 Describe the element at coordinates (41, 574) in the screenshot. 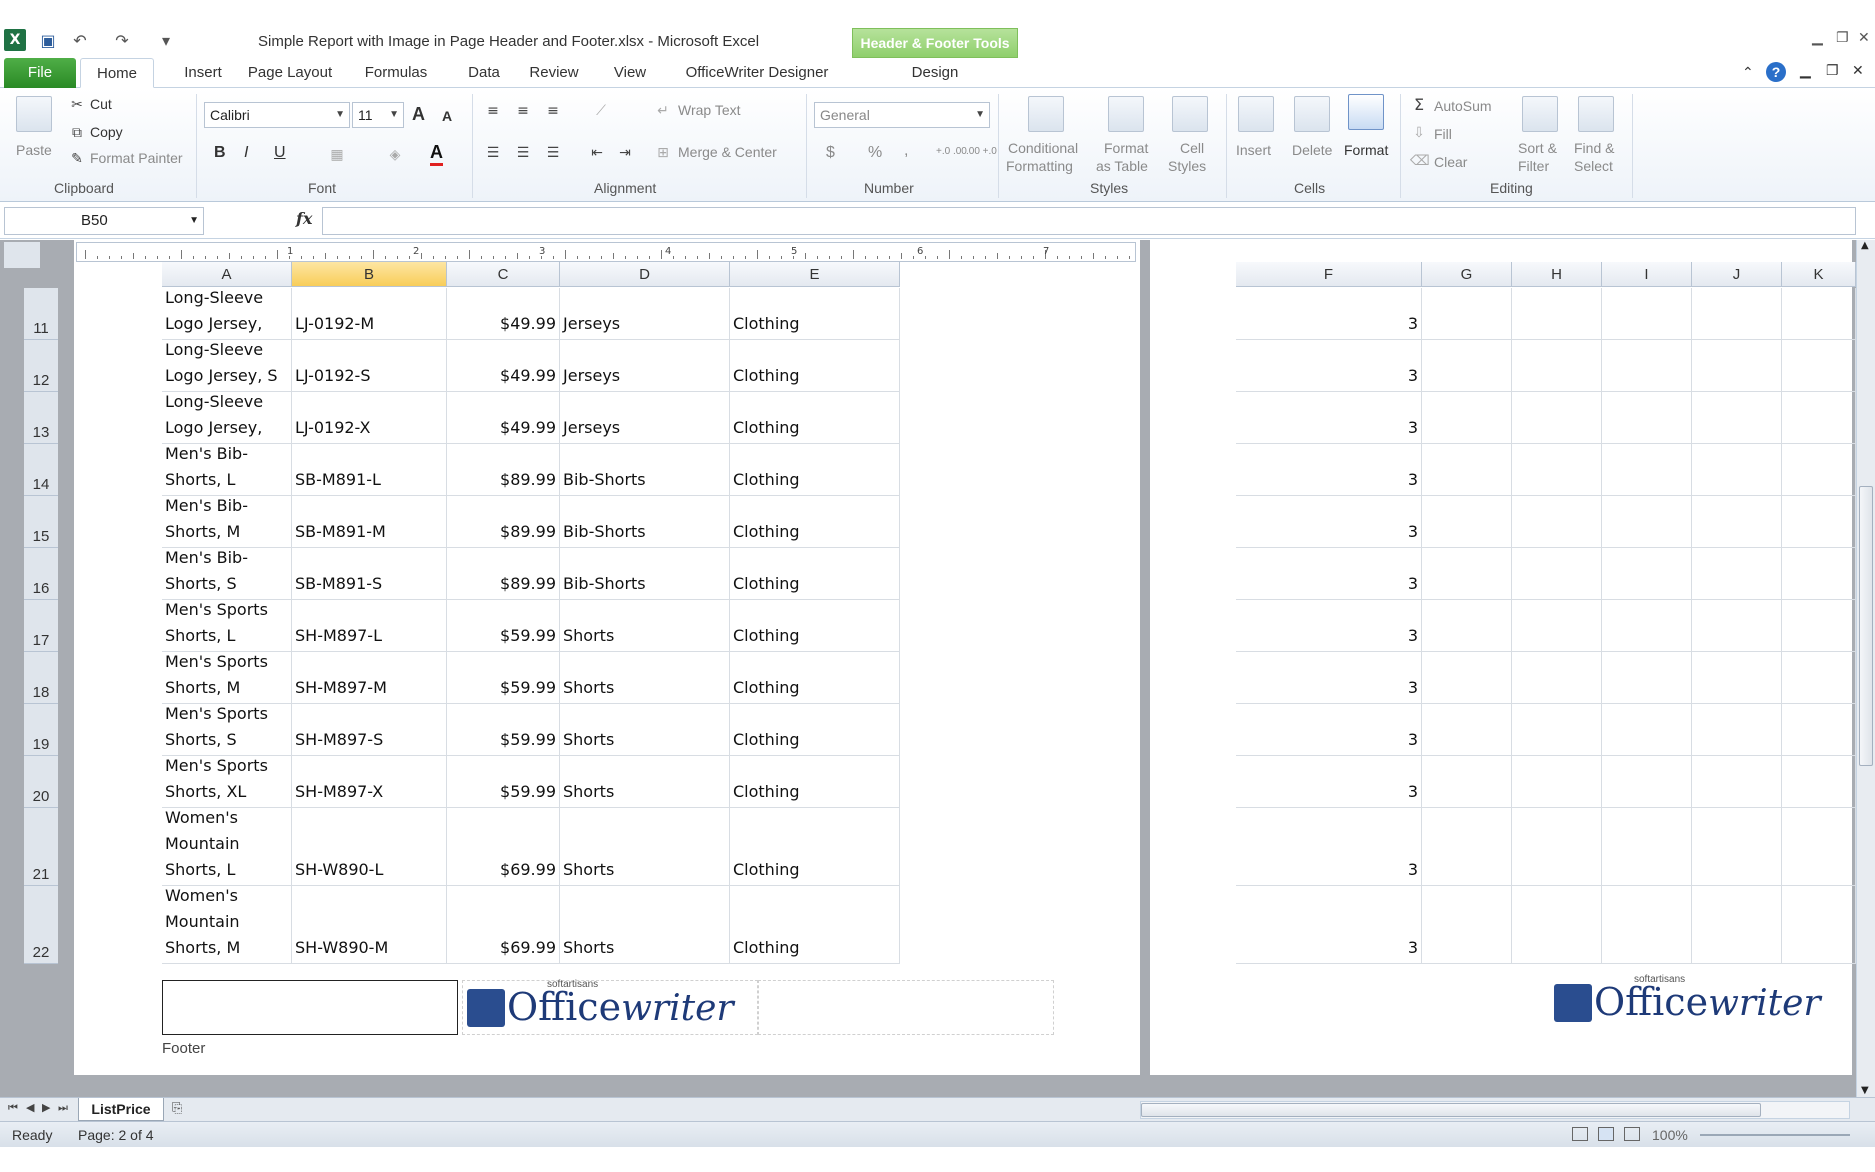

I see `row-header: 16` at that location.